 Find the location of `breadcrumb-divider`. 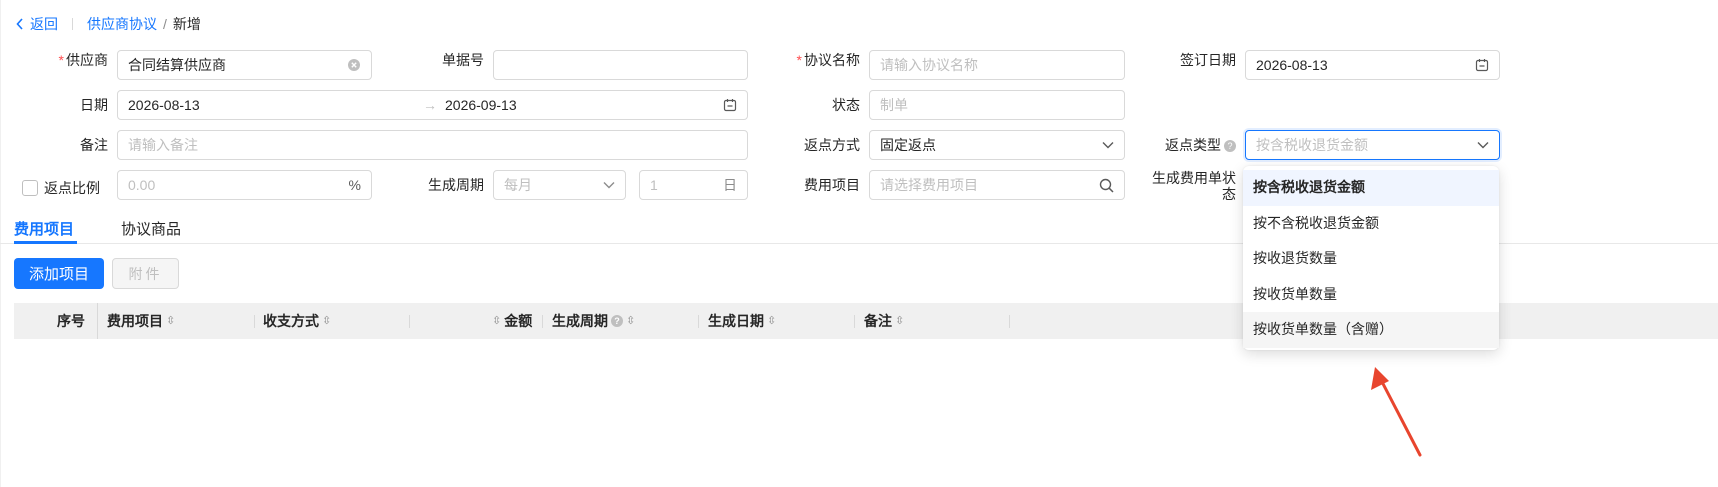

breadcrumb-divider is located at coordinates (72, 24).